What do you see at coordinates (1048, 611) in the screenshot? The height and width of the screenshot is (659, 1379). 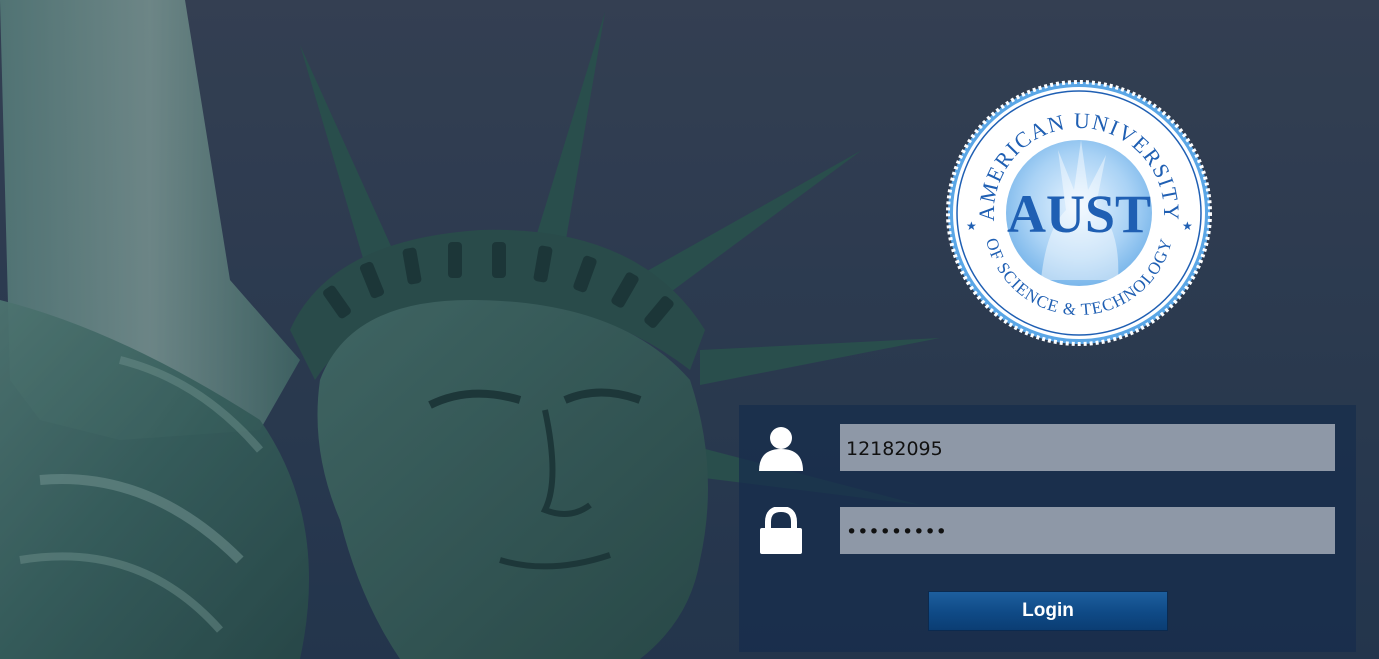 I see `login-button: Login` at bounding box center [1048, 611].